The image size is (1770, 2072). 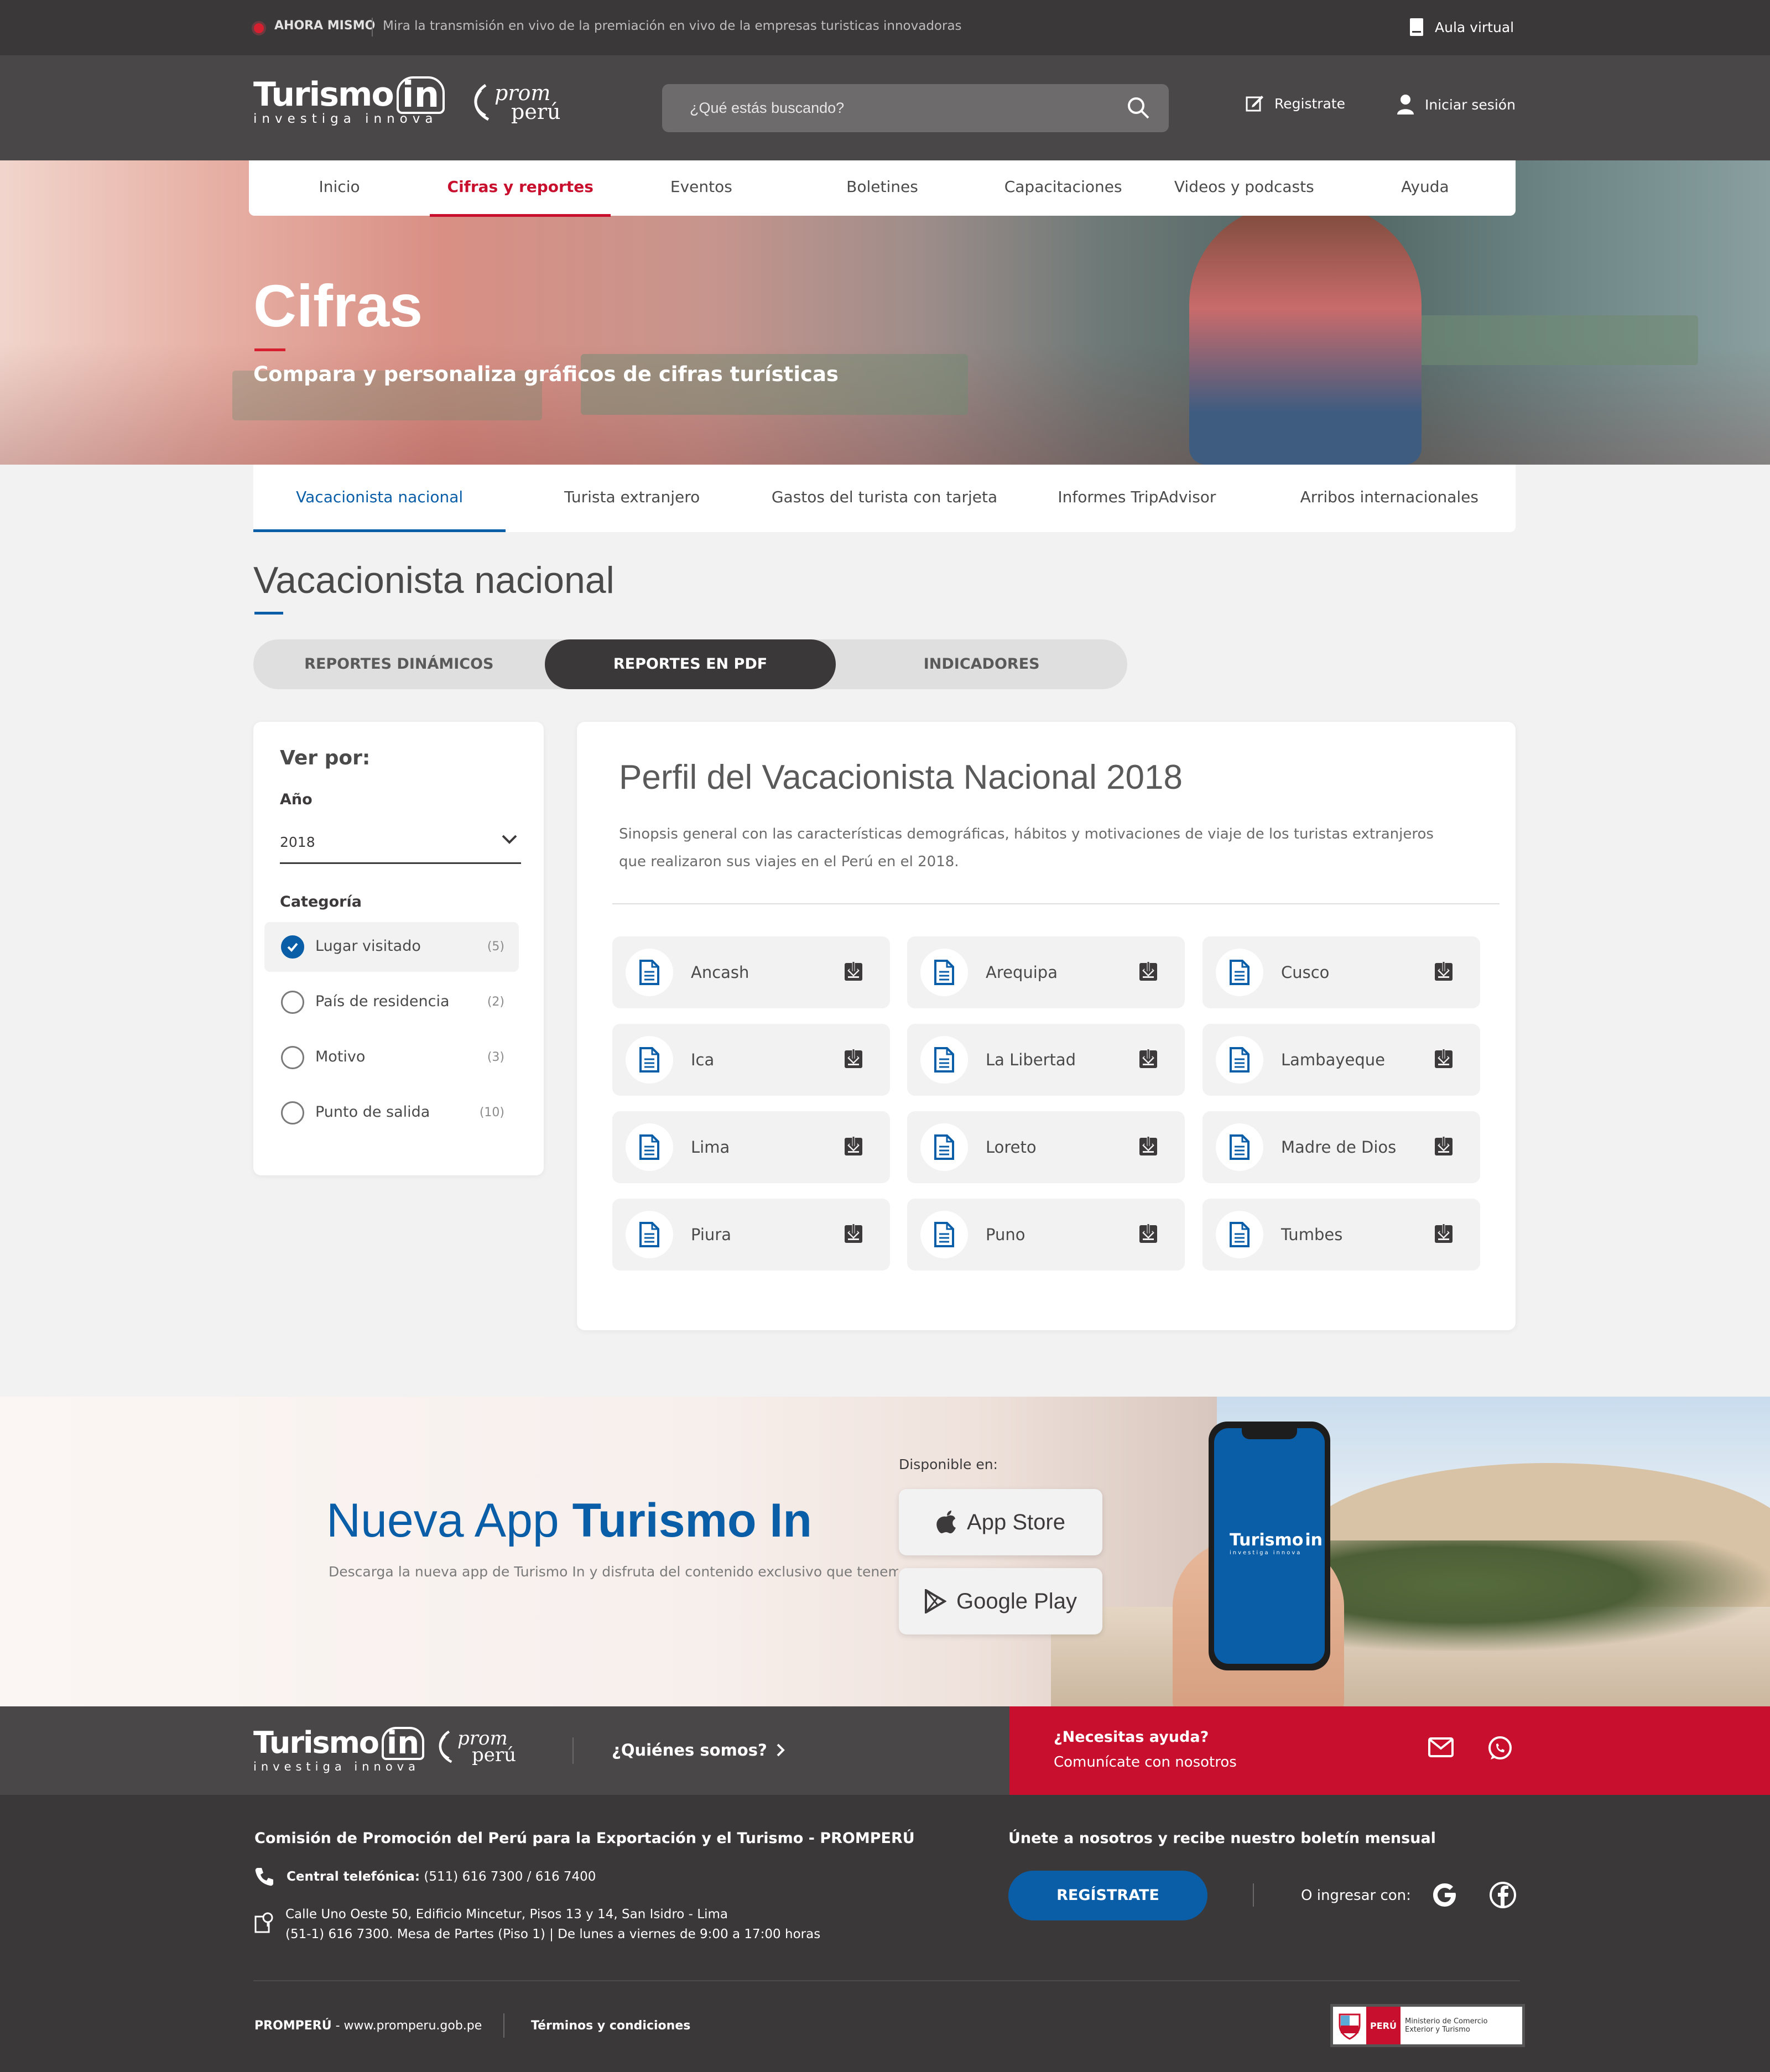 What do you see at coordinates (1295, 103) in the screenshot?
I see `register-link: Registrate` at bounding box center [1295, 103].